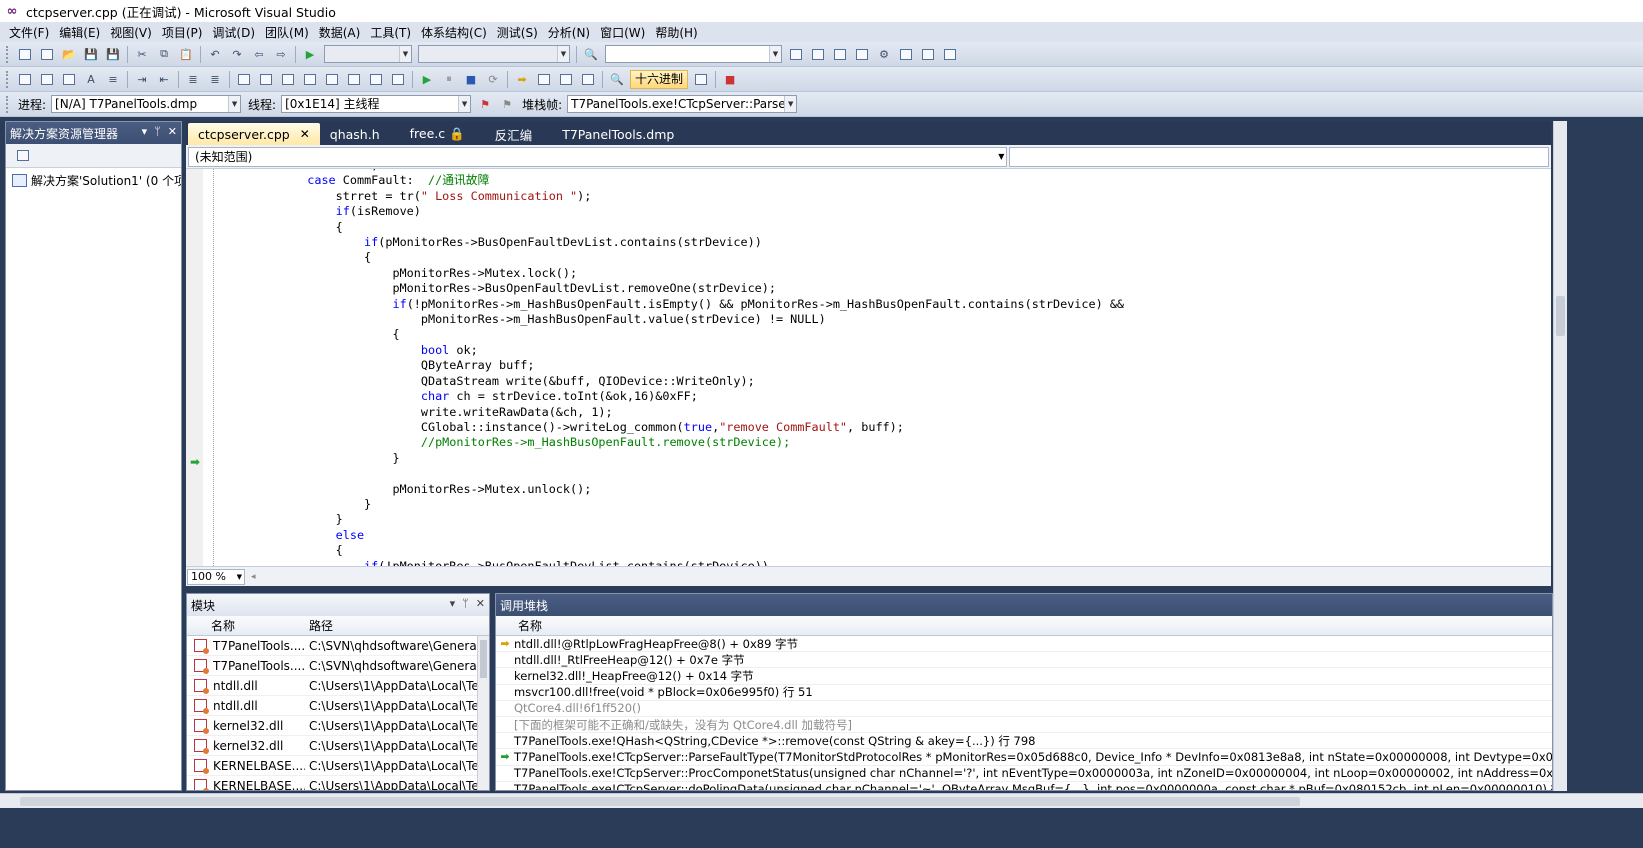 This screenshot has width=1643, height=848. Describe the element at coordinates (950, 54) in the screenshot. I see `command-window-icon` at that location.